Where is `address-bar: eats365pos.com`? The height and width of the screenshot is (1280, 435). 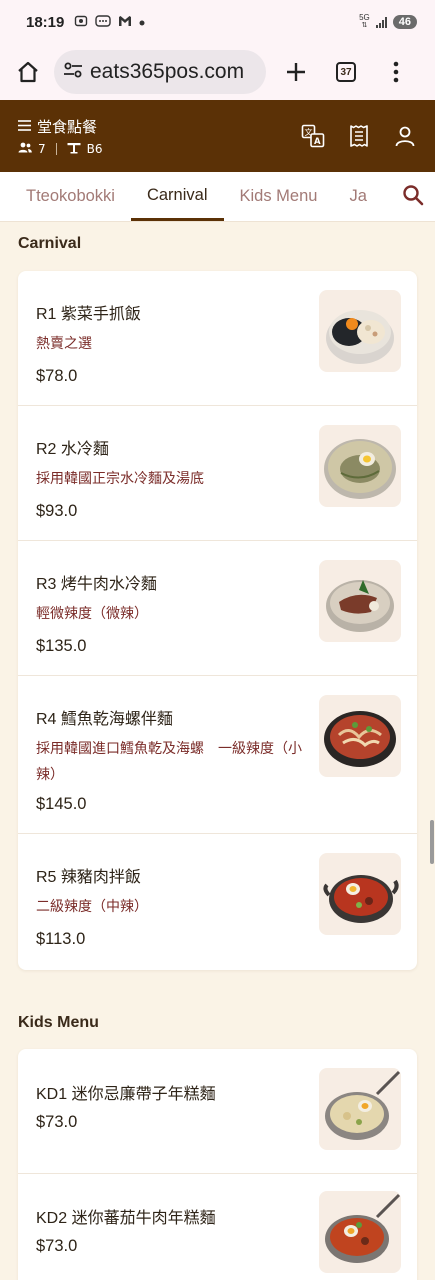
address-bar: eats365pos.com is located at coordinates (160, 72).